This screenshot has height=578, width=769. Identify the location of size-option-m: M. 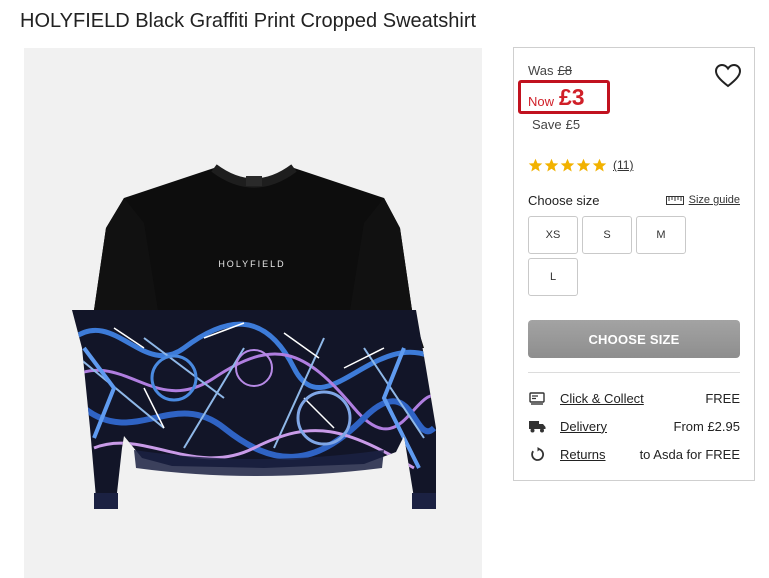
(661, 235).